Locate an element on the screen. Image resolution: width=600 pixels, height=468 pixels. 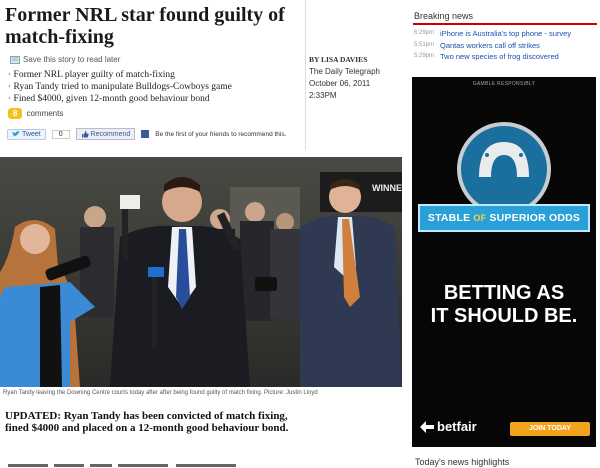
breaking-news-time: 5:51pm is located at coordinates (424, 44).